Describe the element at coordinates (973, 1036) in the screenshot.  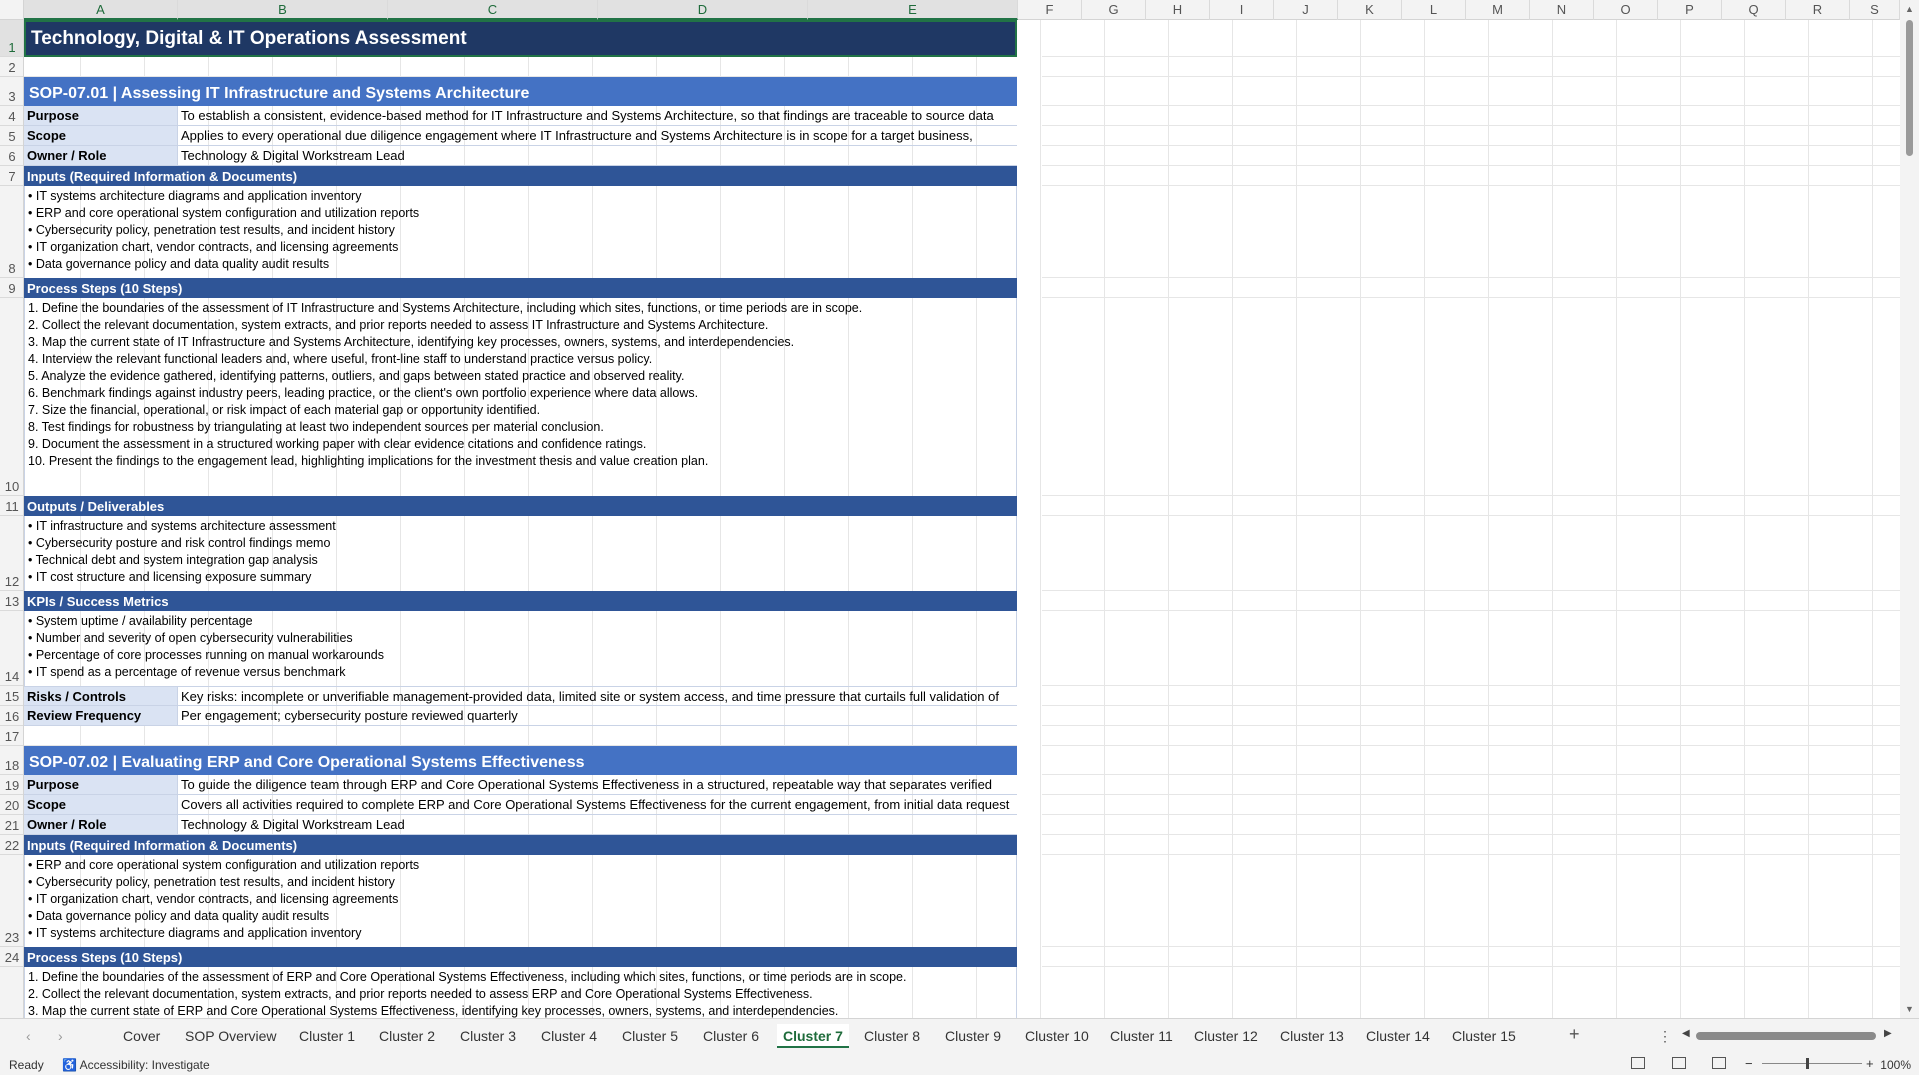
I see `tab-cluster-9: Cluster 9` at that location.